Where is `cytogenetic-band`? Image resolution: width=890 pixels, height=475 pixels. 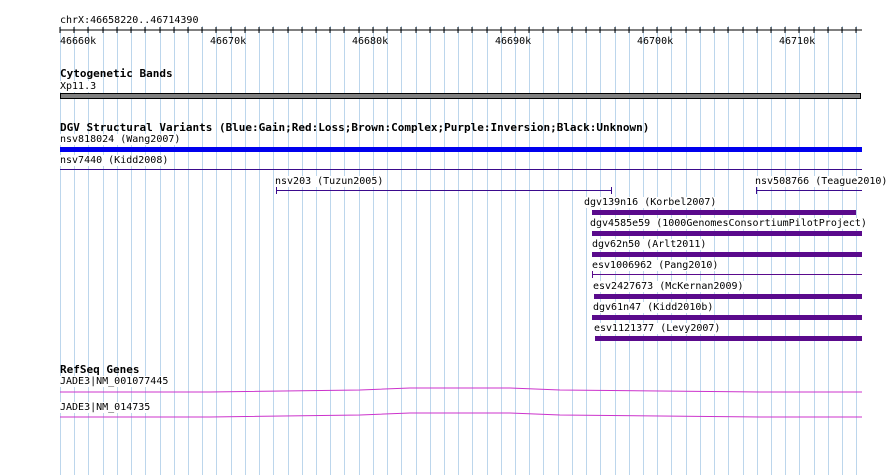 cytogenetic-band is located at coordinates (460, 96).